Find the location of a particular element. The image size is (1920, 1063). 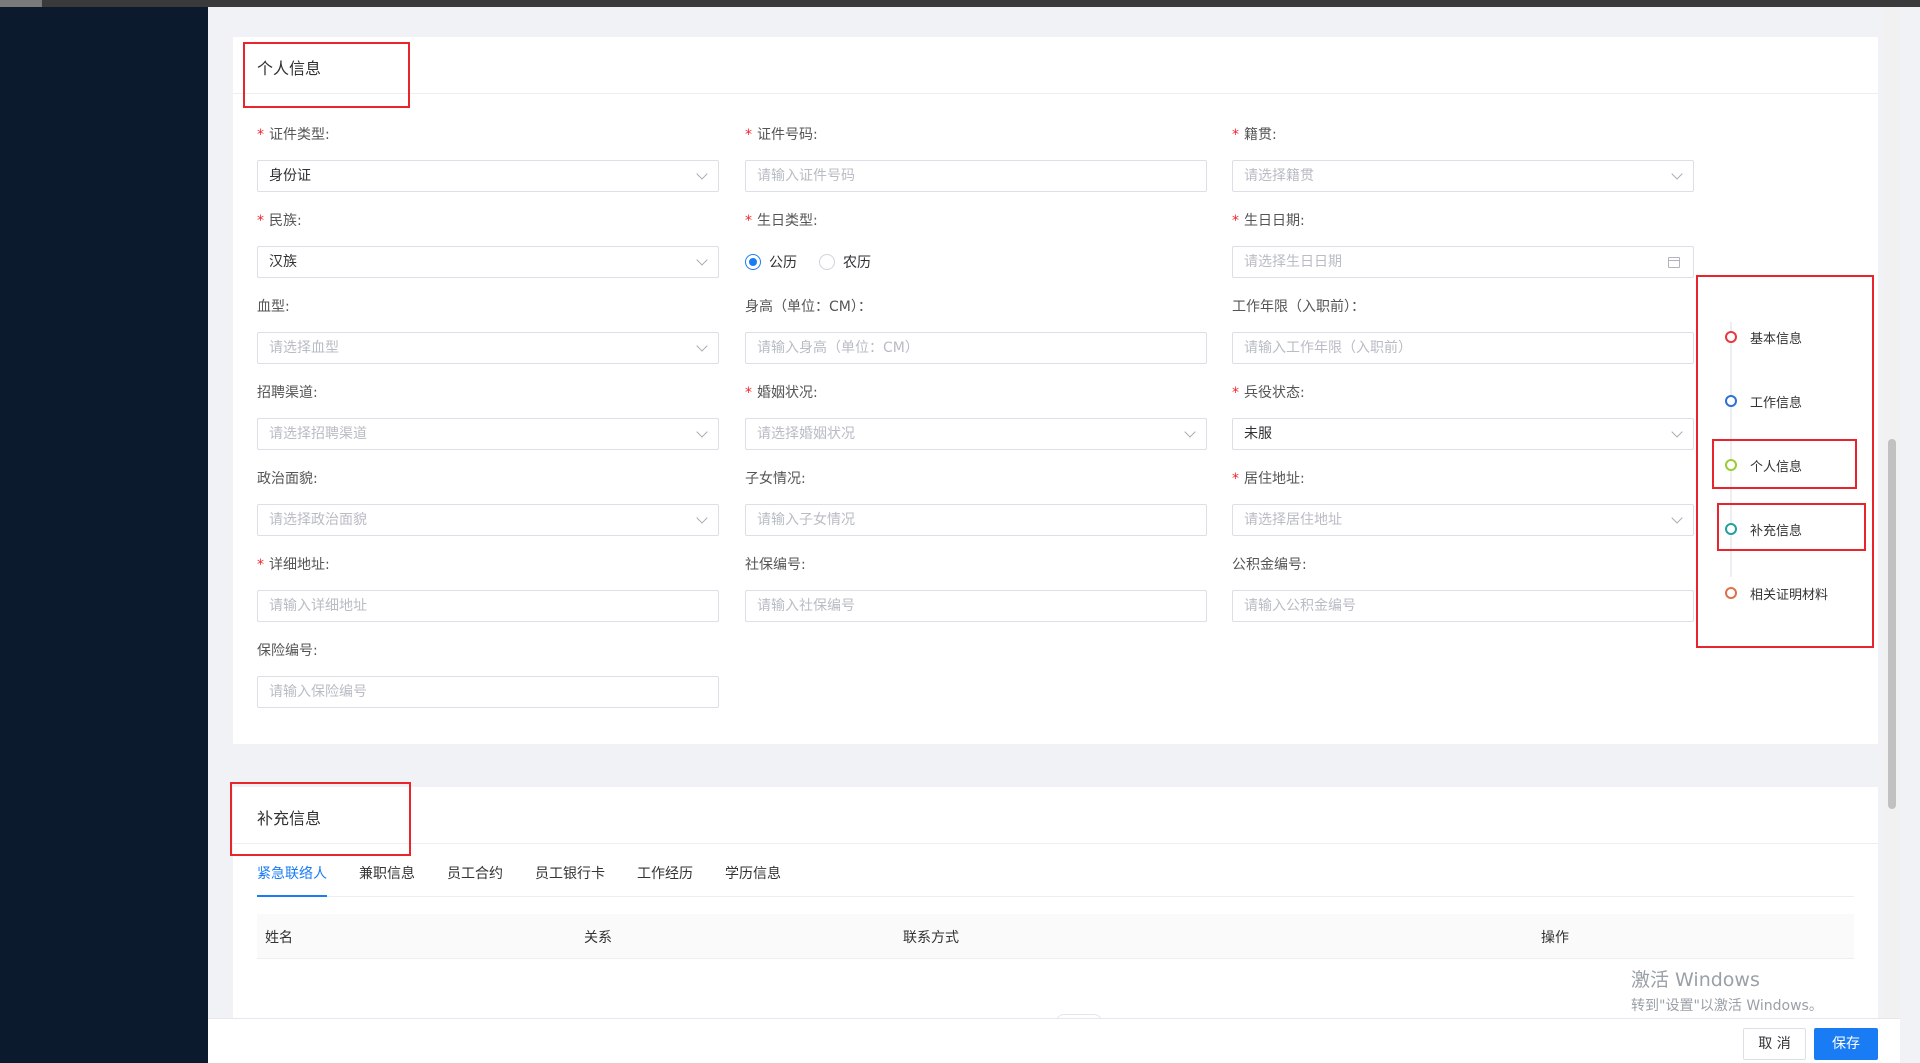

detail-address-label: 详细地址: is located at coordinates (299, 565).